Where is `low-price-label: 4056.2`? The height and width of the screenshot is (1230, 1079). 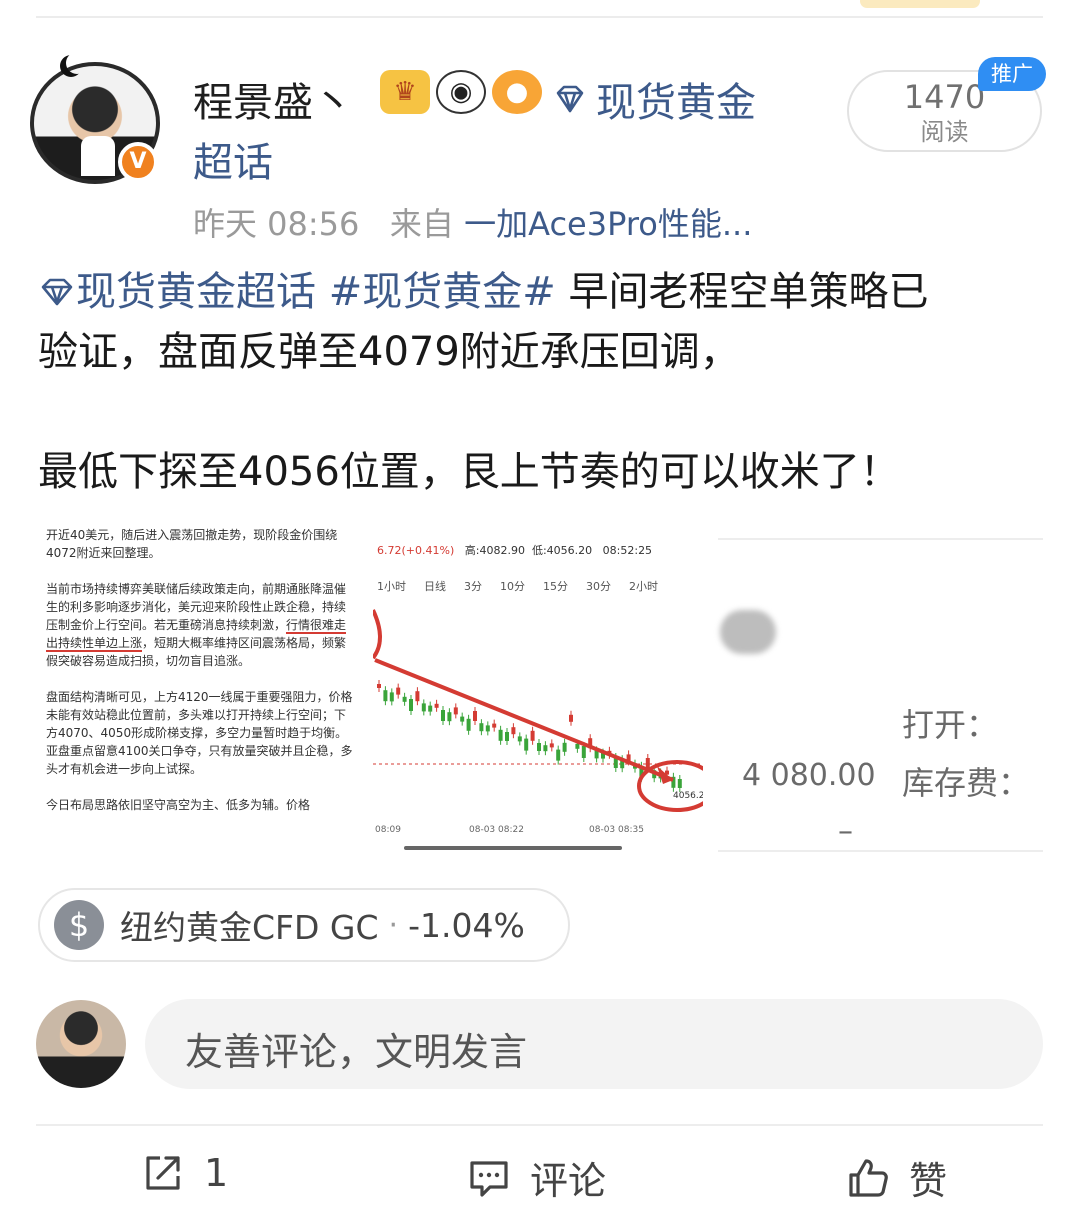
low-price-label: 4056.2 is located at coordinates (688, 796).